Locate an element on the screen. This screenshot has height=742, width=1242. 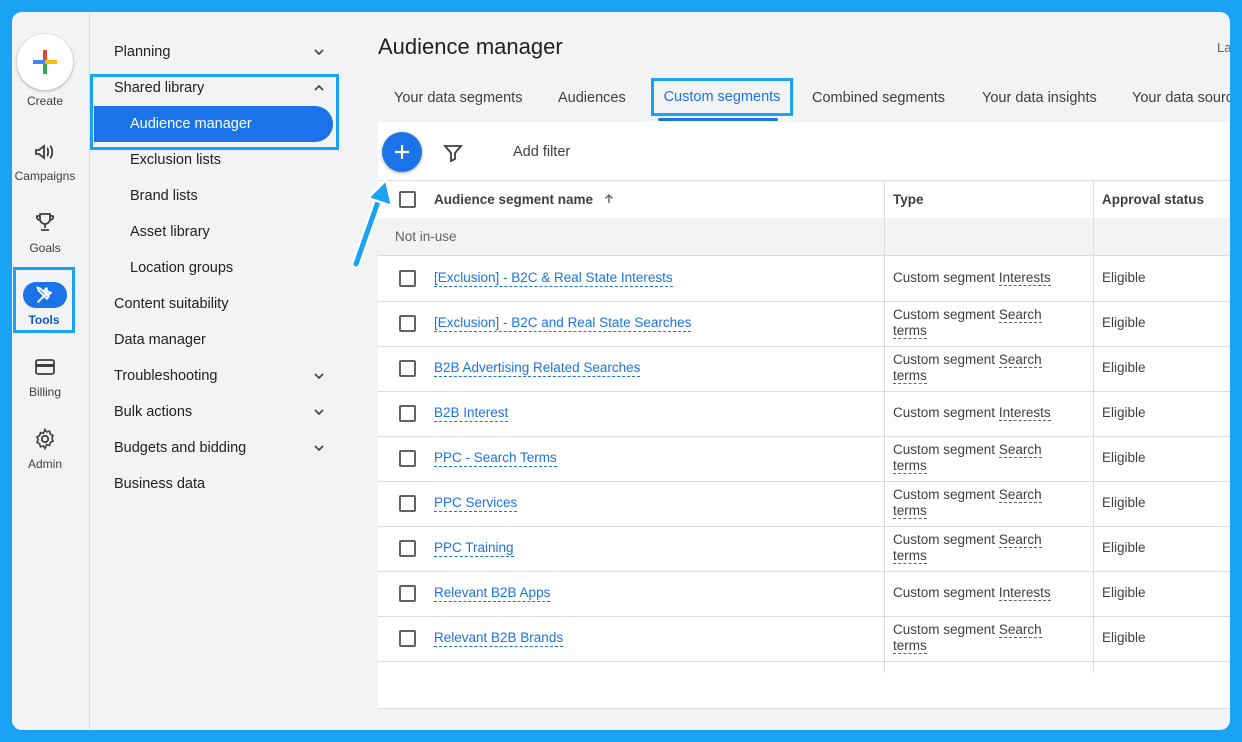
nav-bulk-actions: Bulk actions is located at coordinates (221, 412).